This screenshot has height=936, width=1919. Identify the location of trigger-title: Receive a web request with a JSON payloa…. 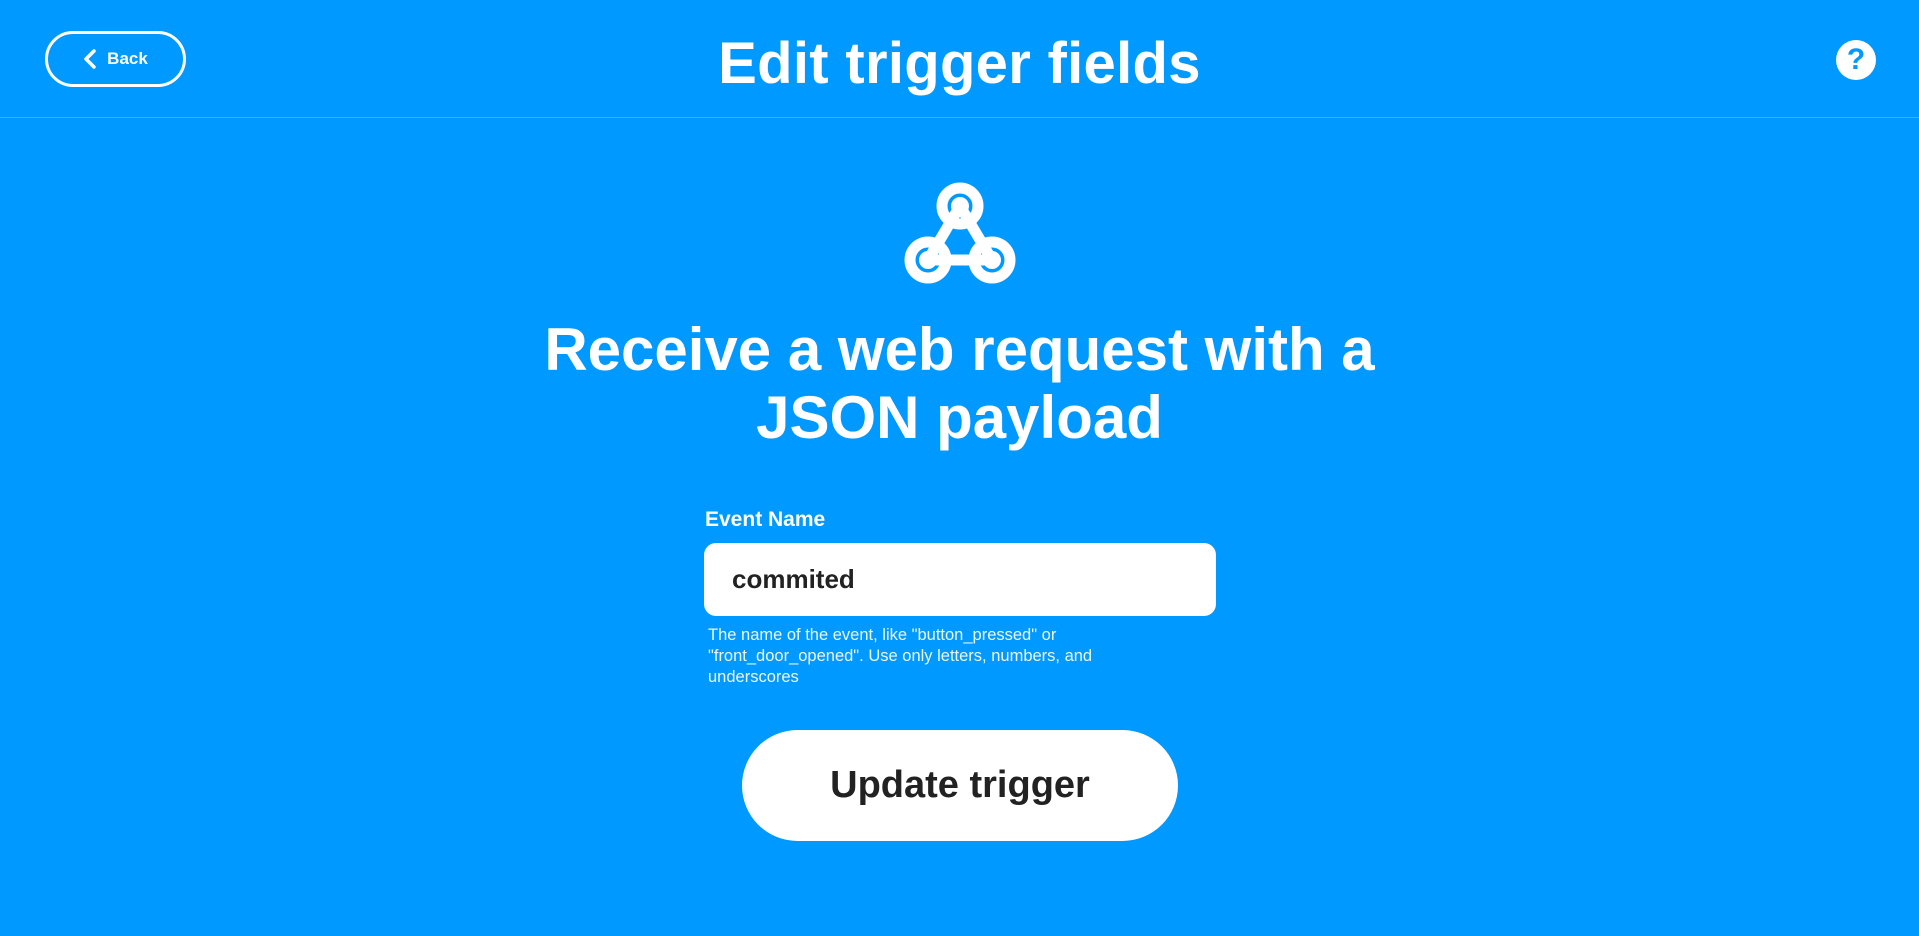
(959, 383).